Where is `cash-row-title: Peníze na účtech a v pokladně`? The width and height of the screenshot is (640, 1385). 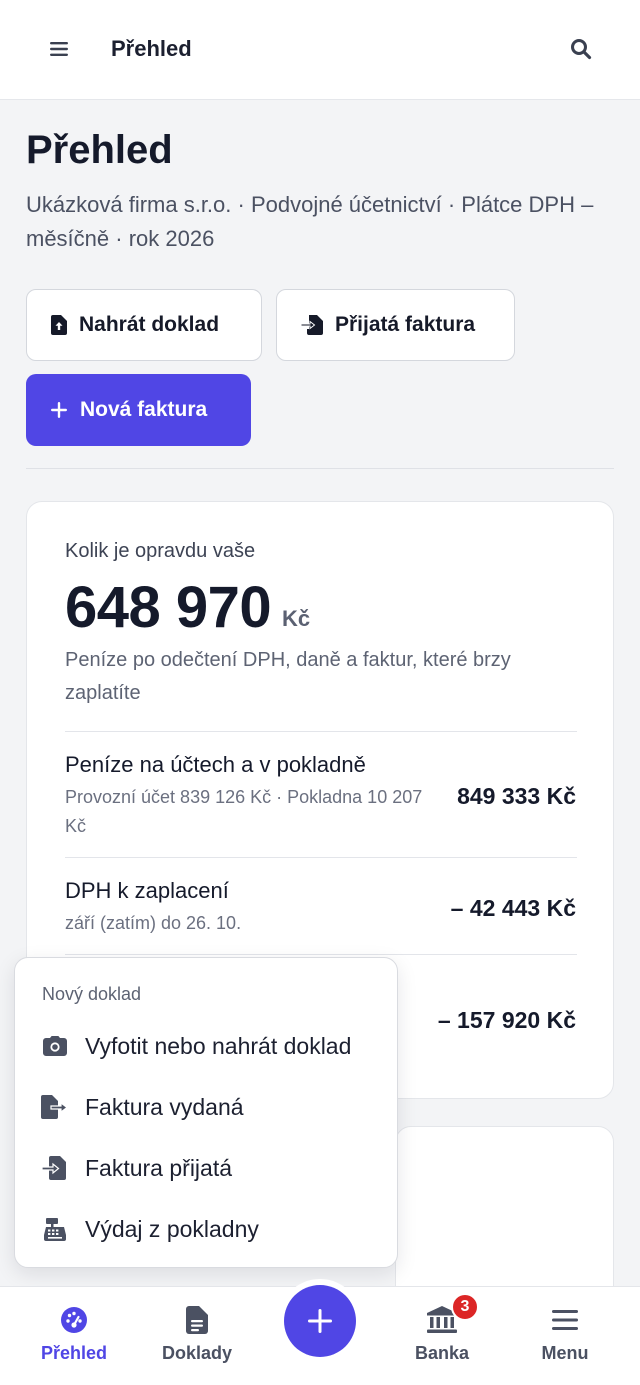
cash-row-title: Peníze na účtech a v pokladně is located at coordinates (215, 764).